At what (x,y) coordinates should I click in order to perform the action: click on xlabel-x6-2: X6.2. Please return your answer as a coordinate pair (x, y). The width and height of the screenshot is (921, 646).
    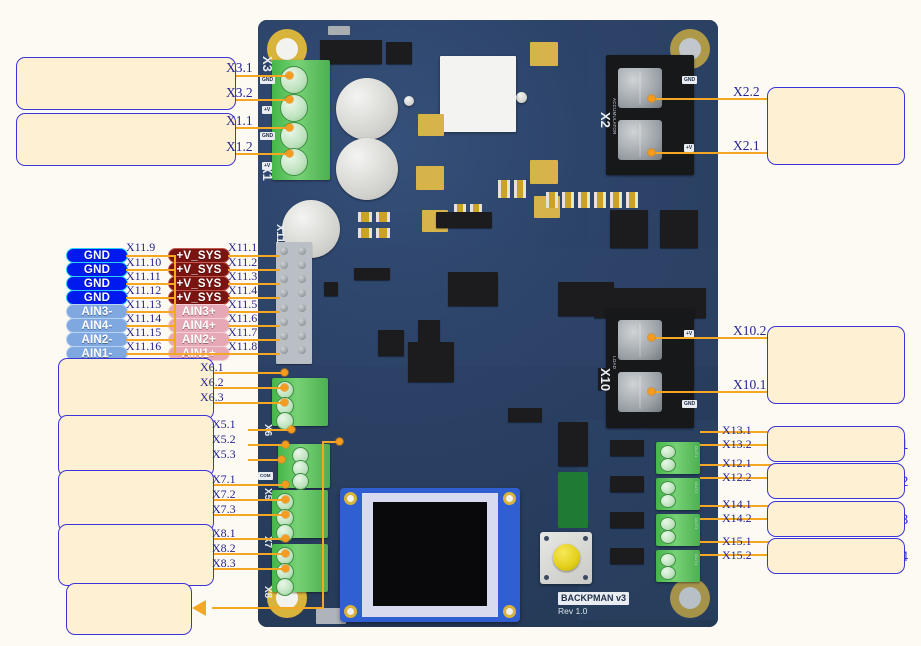
    Looking at the image, I should click on (212, 382).